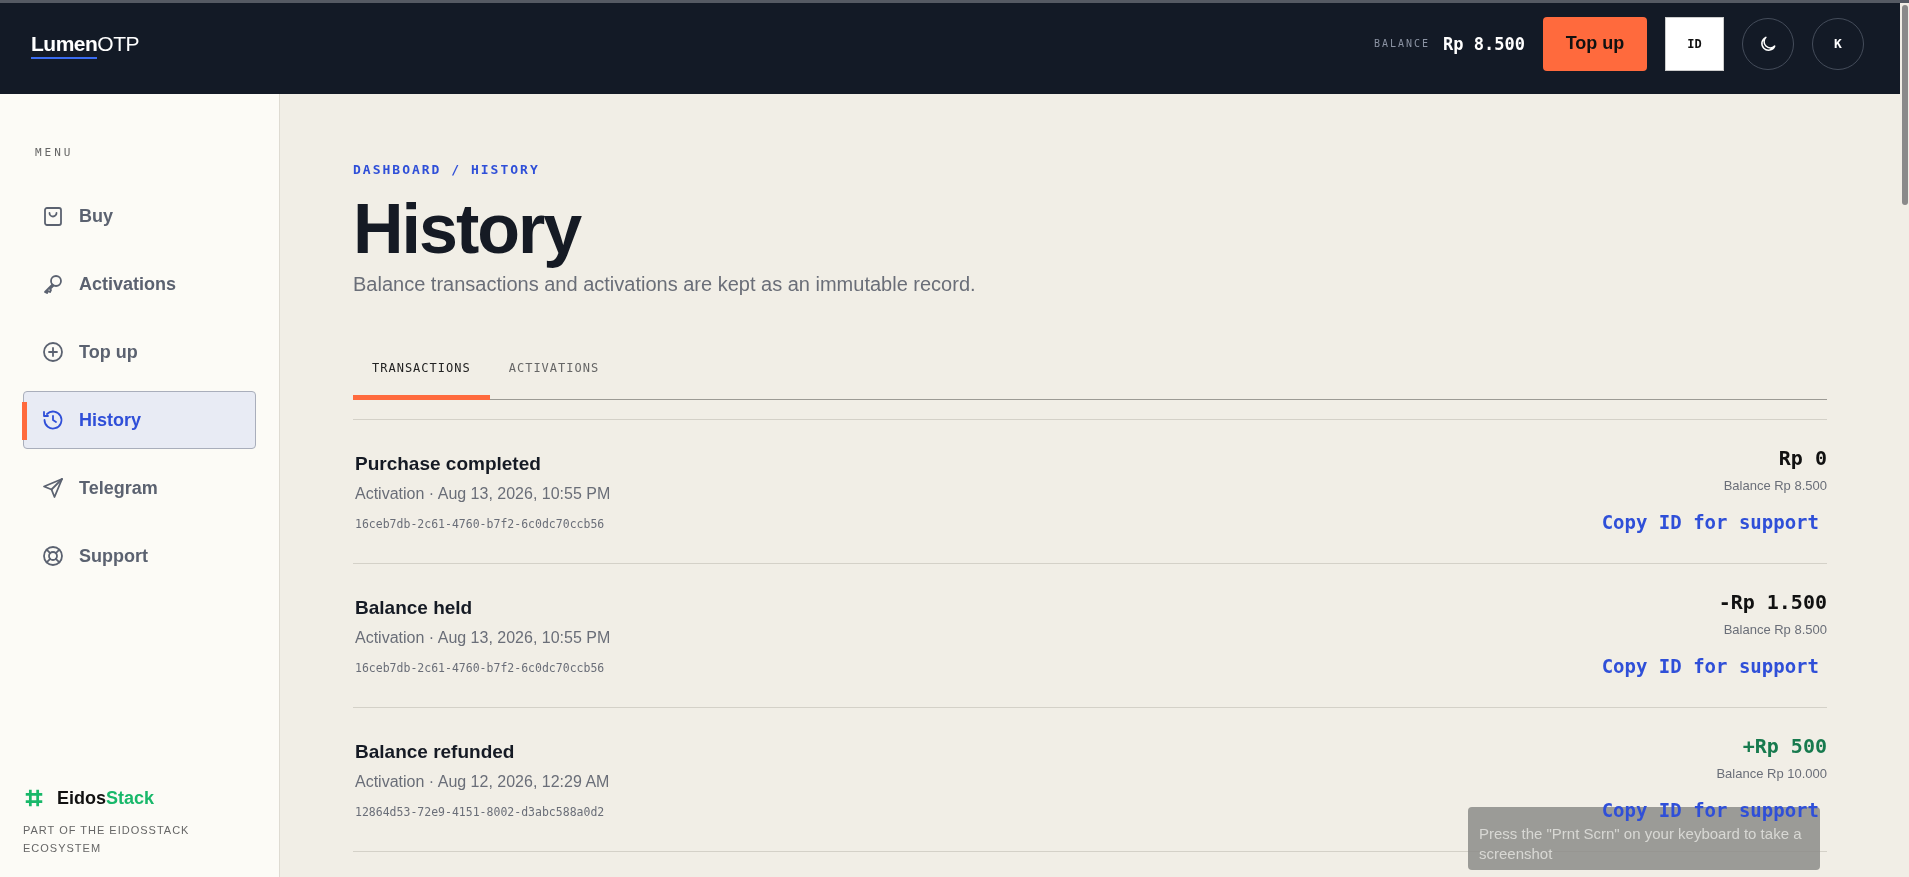 The image size is (1909, 877). I want to click on sidebar-item: Support, so click(139, 556).